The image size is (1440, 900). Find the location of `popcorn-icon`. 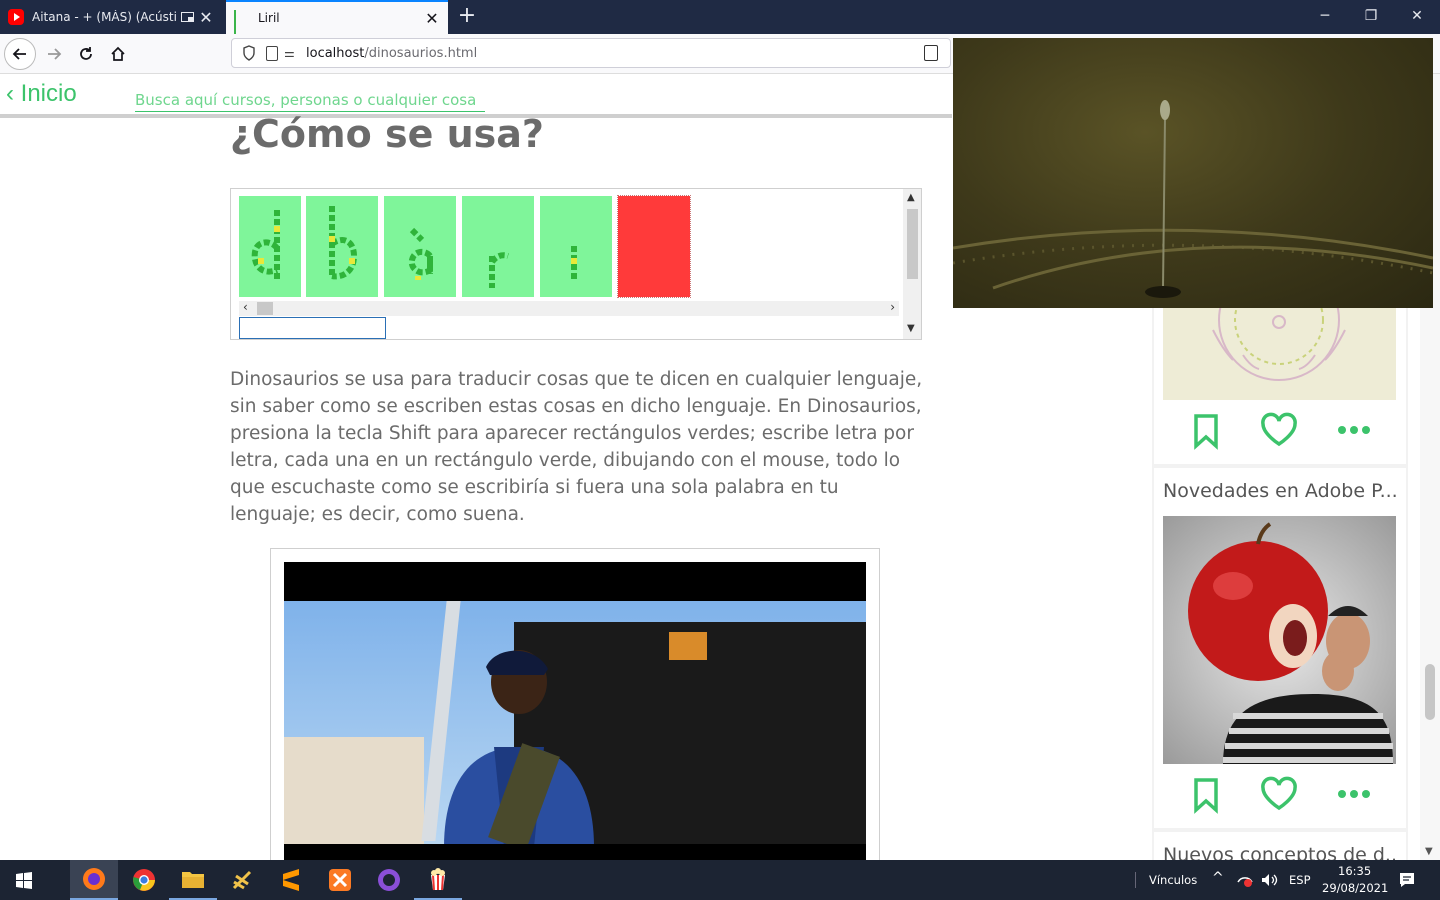

popcorn-icon is located at coordinates (438, 879).